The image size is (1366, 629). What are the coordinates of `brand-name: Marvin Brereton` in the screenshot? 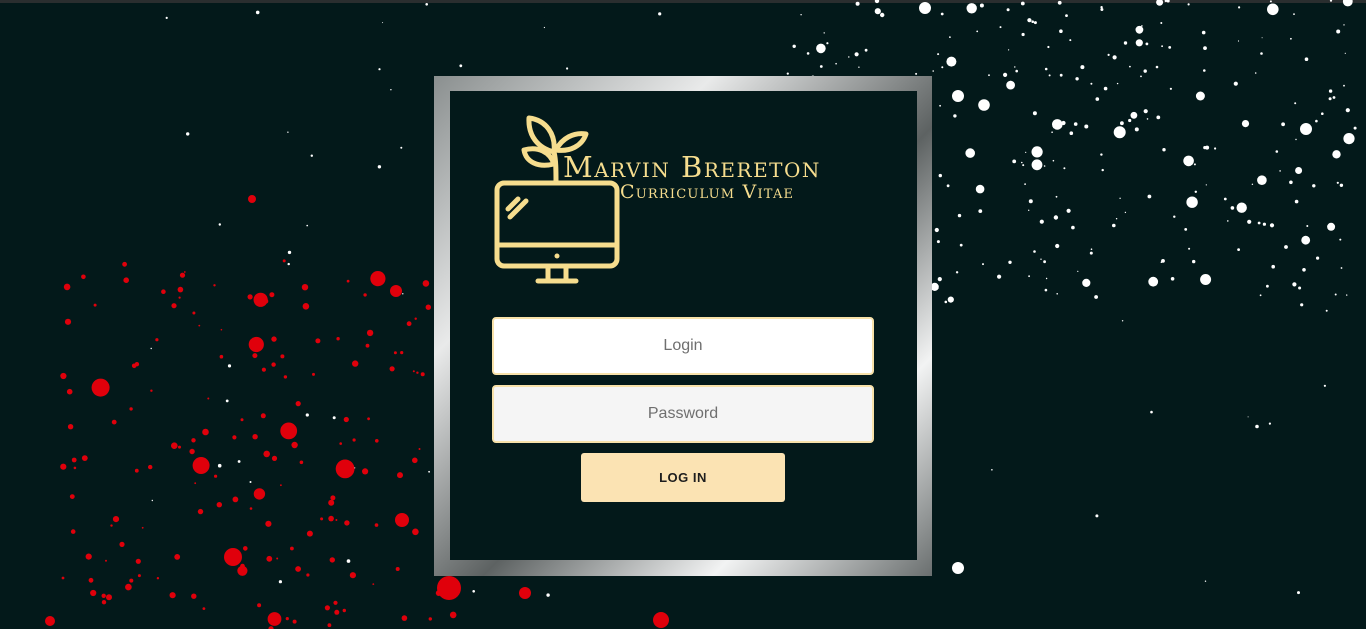 It's located at (692, 167).